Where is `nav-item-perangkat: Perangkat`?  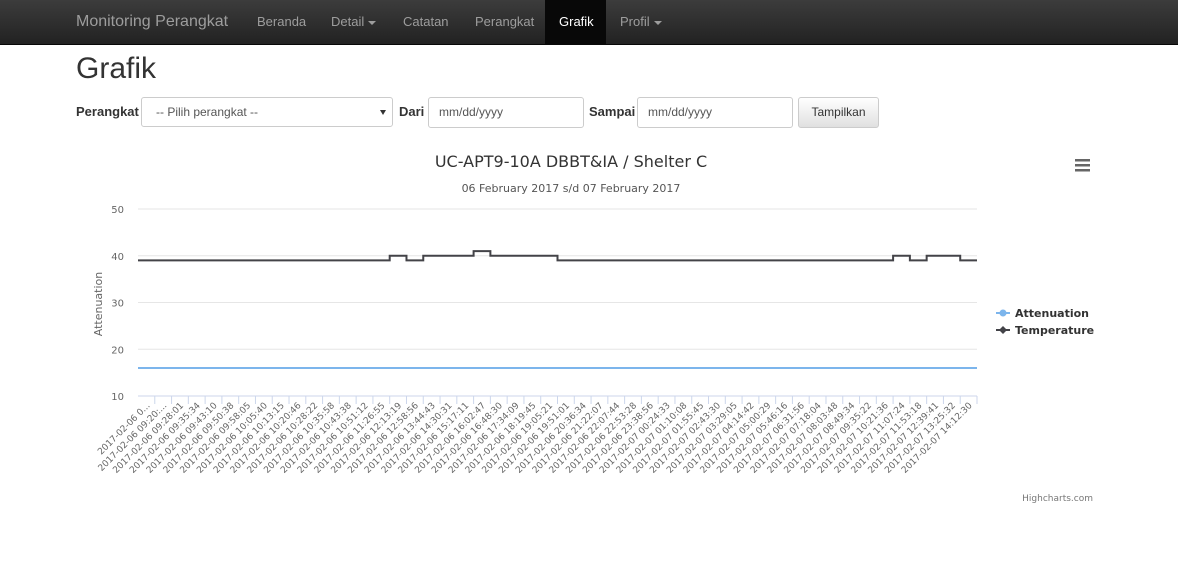
nav-item-perangkat: Perangkat is located at coordinates (504, 22).